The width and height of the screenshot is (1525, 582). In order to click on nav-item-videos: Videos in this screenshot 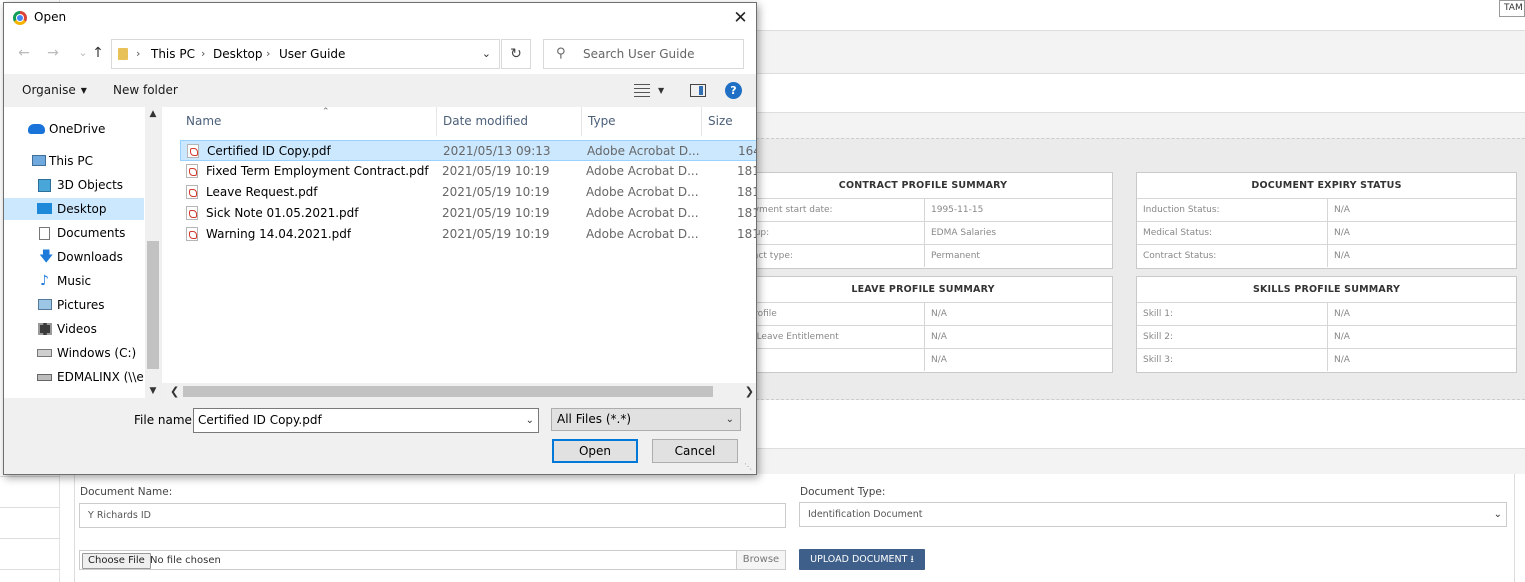, I will do `click(74, 329)`.